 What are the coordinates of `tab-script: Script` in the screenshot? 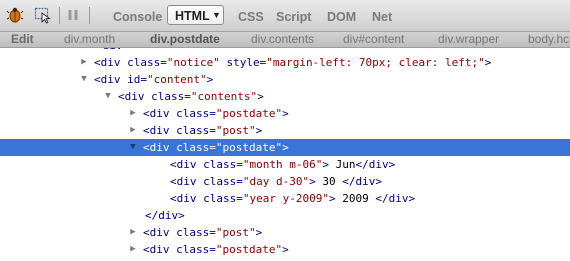 It's located at (293, 17).